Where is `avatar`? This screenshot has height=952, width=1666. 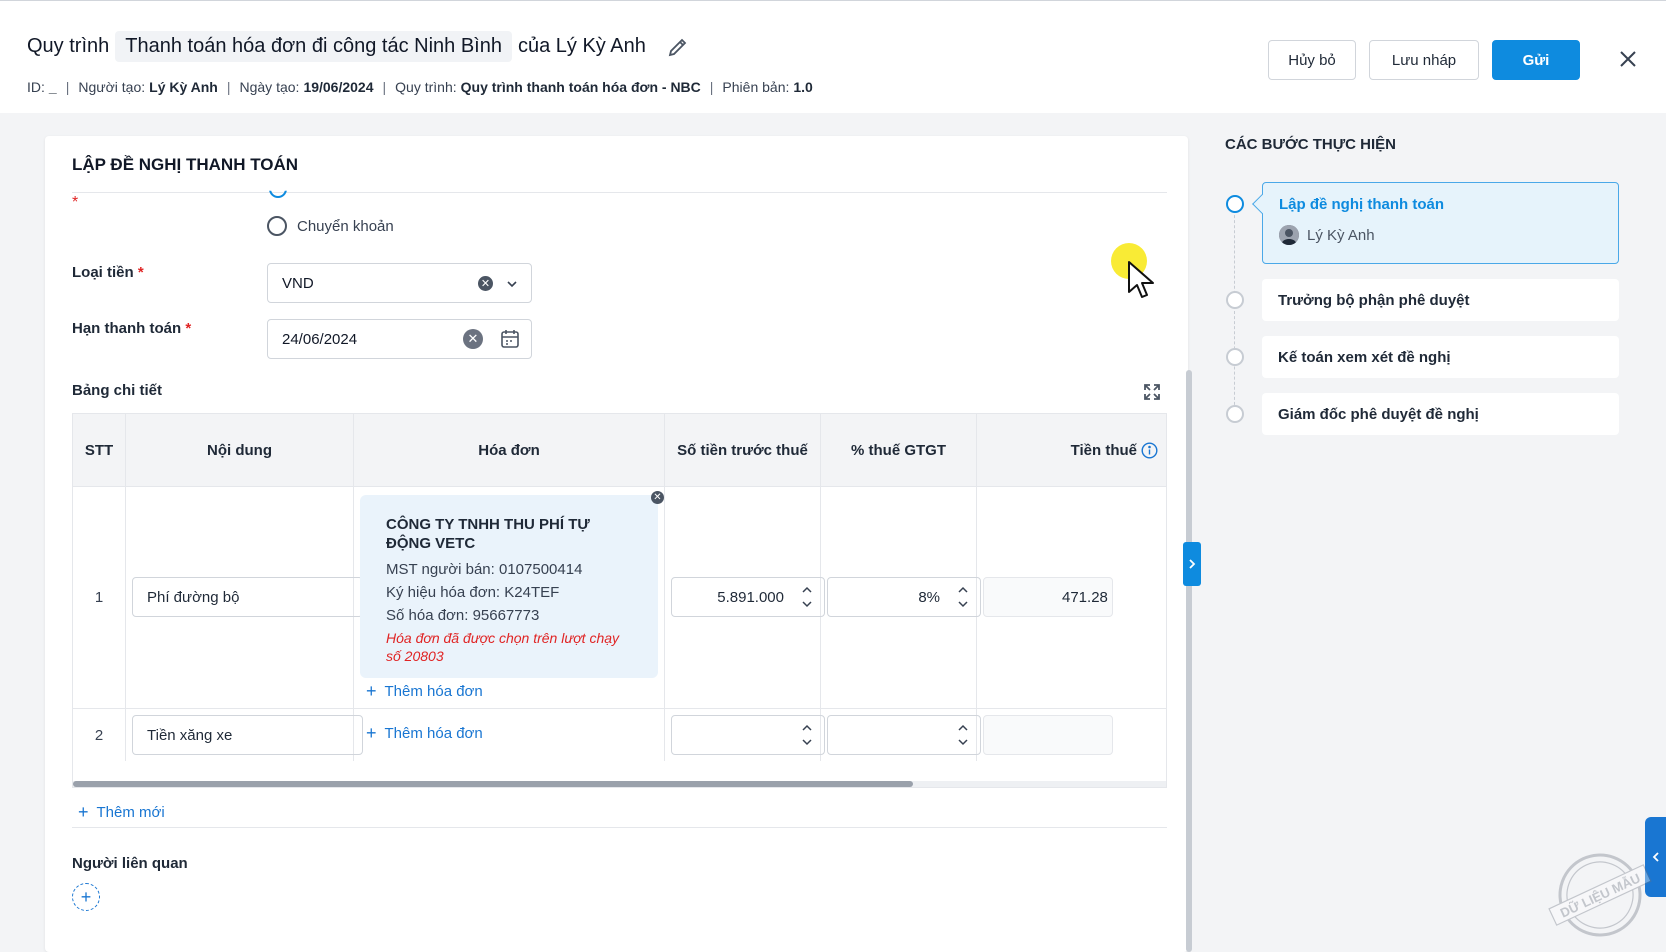 avatar is located at coordinates (1289, 235).